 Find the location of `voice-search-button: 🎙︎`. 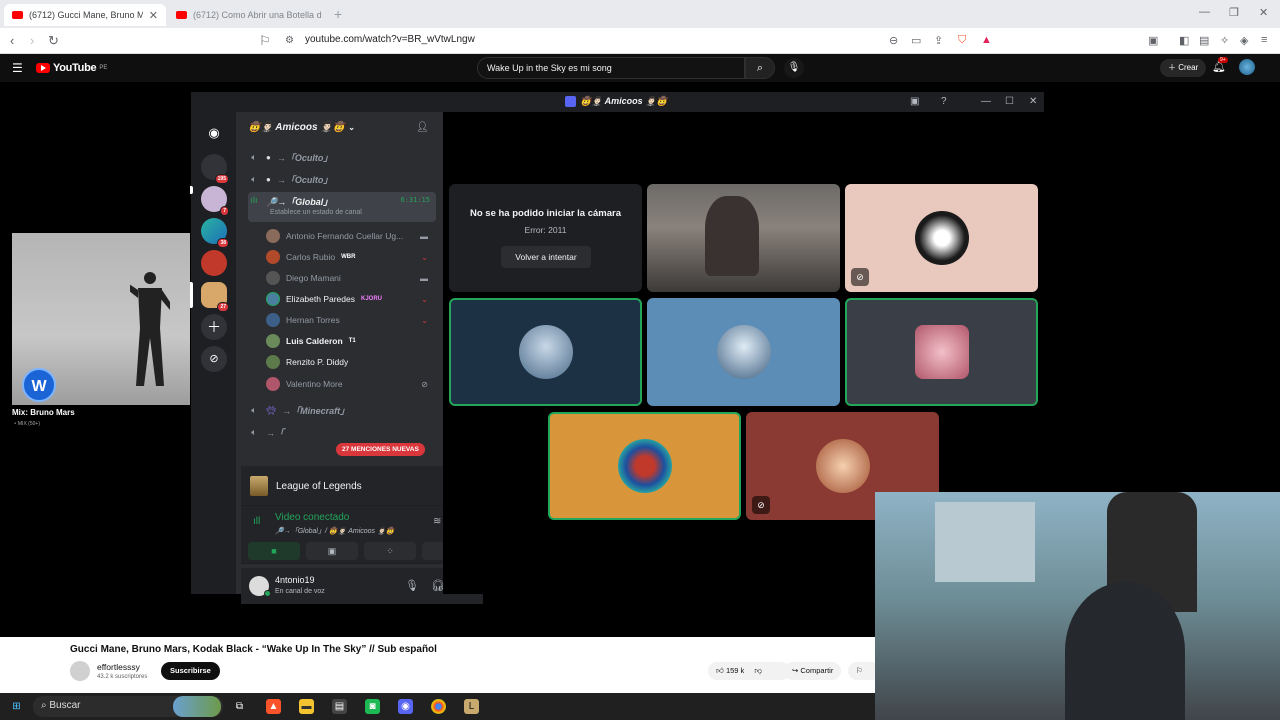

voice-search-button: 🎙︎ is located at coordinates (794, 68).